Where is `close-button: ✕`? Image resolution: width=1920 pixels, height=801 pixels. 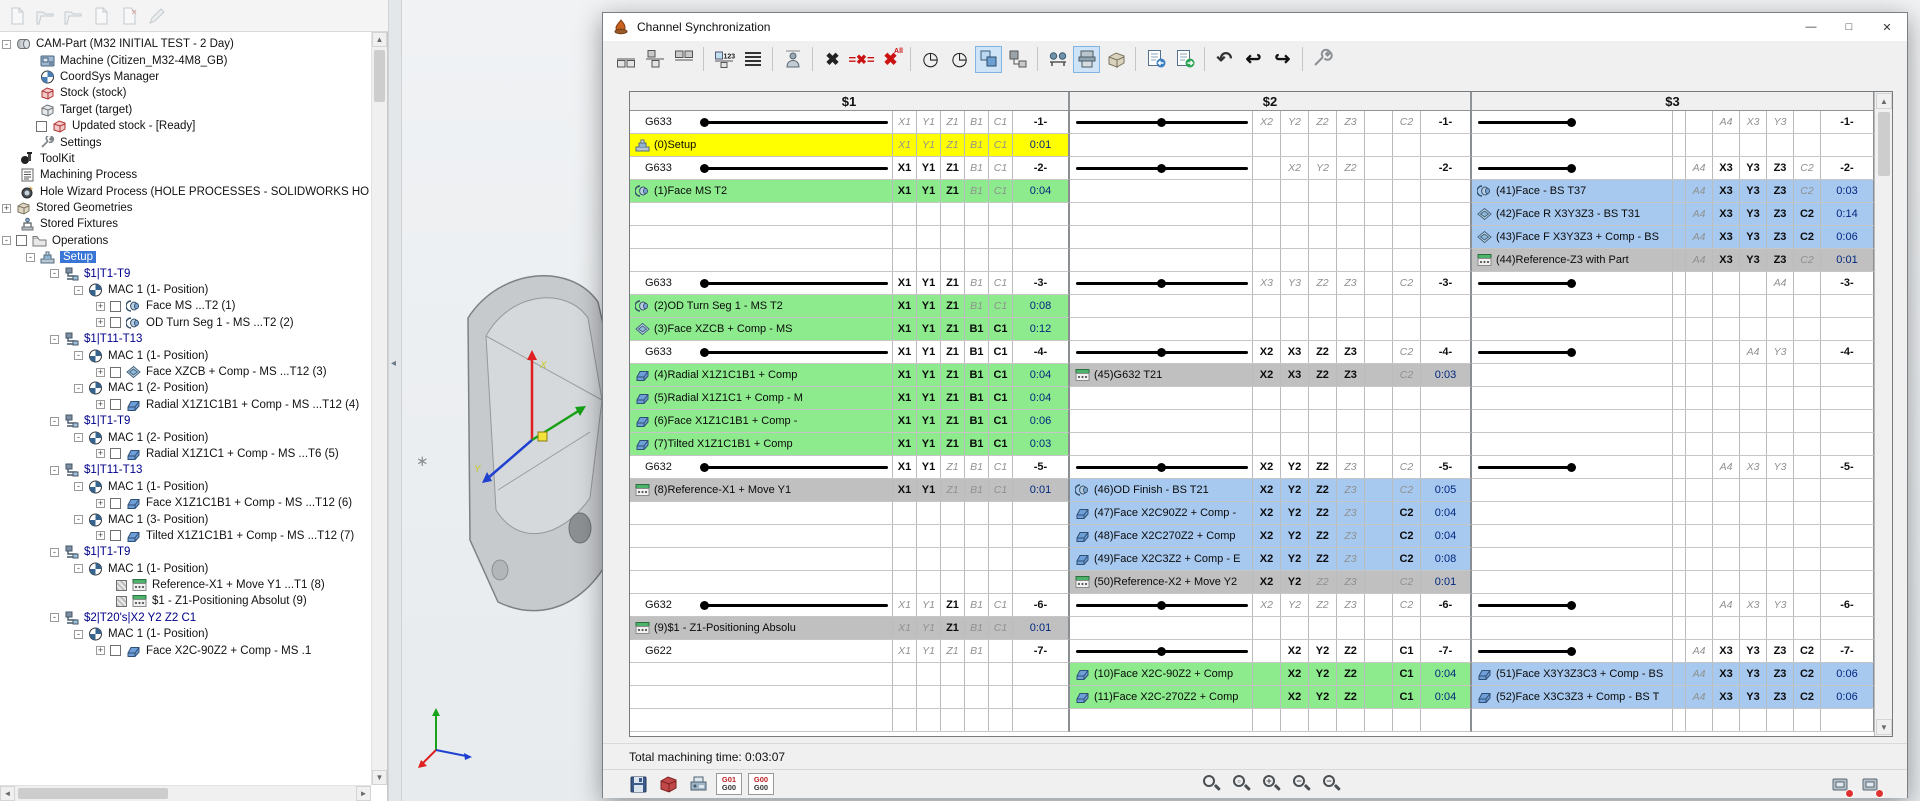
close-button: ✕ is located at coordinates (1887, 27).